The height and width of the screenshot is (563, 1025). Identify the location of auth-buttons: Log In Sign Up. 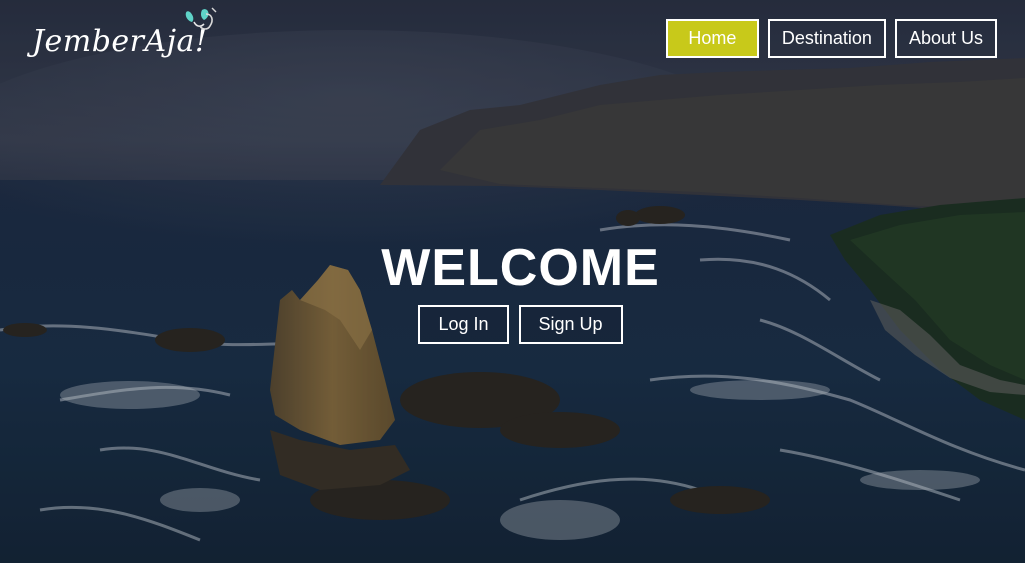
(520, 324).